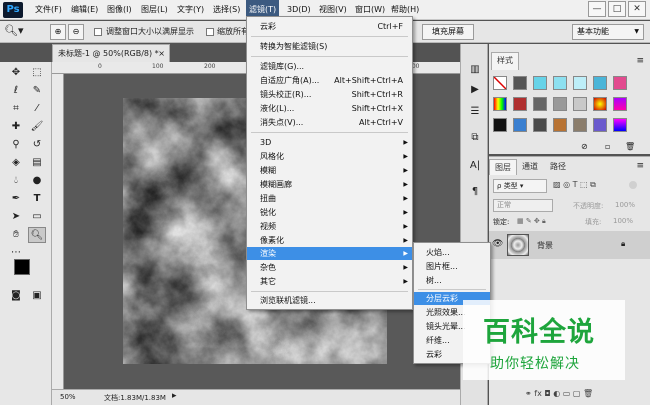  I want to click on actions-panel-icon: ▶, so click(475, 91).